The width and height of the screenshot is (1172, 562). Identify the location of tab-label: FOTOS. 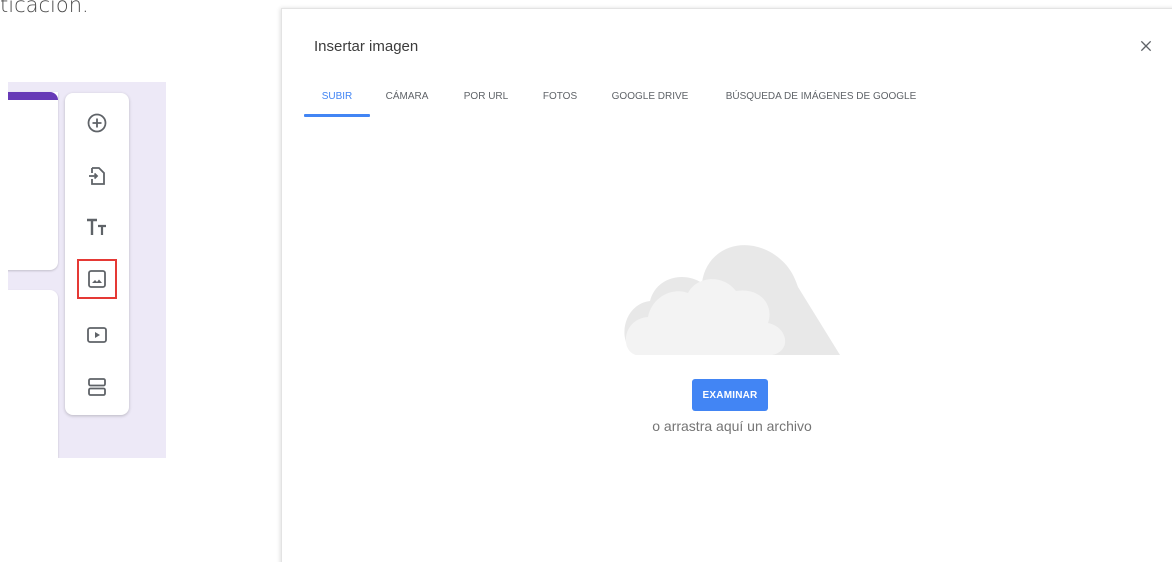
(560, 96).